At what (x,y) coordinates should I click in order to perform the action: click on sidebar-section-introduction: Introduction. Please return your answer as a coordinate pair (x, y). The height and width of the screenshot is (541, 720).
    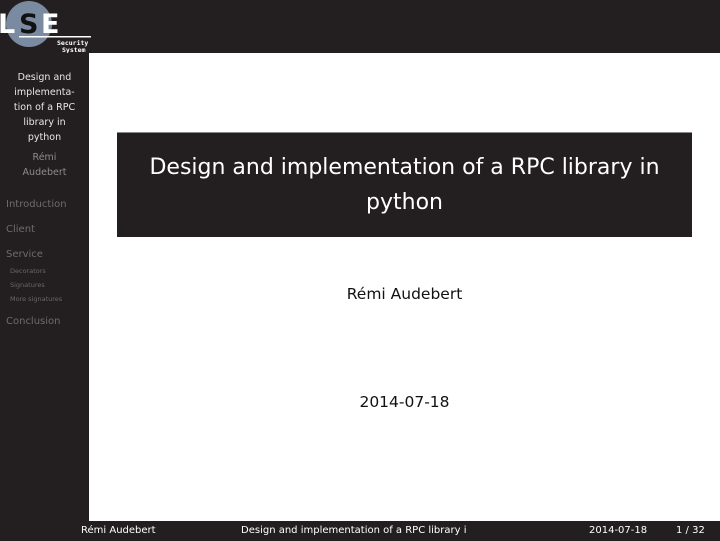
    Looking at the image, I should click on (47, 205).